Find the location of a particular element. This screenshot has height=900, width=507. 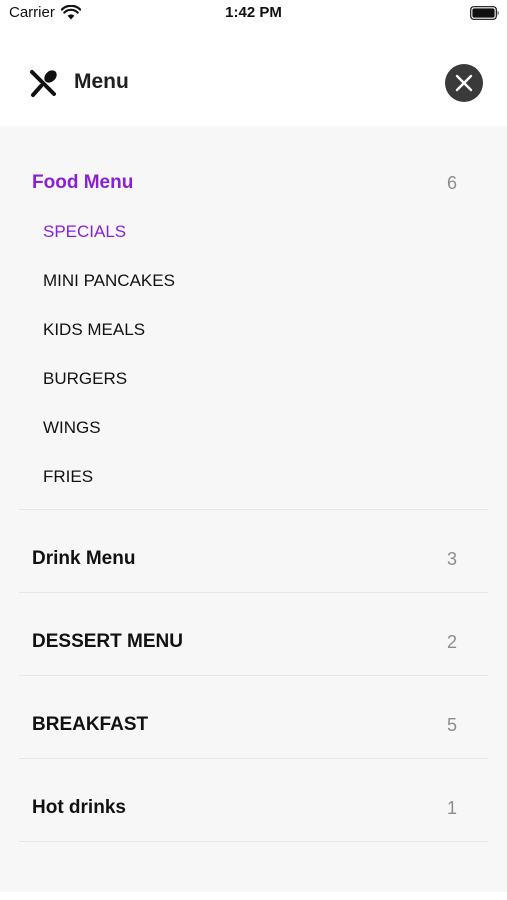

category-hot-drinks: Hot drinks 1 is located at coordinates (253, 800).